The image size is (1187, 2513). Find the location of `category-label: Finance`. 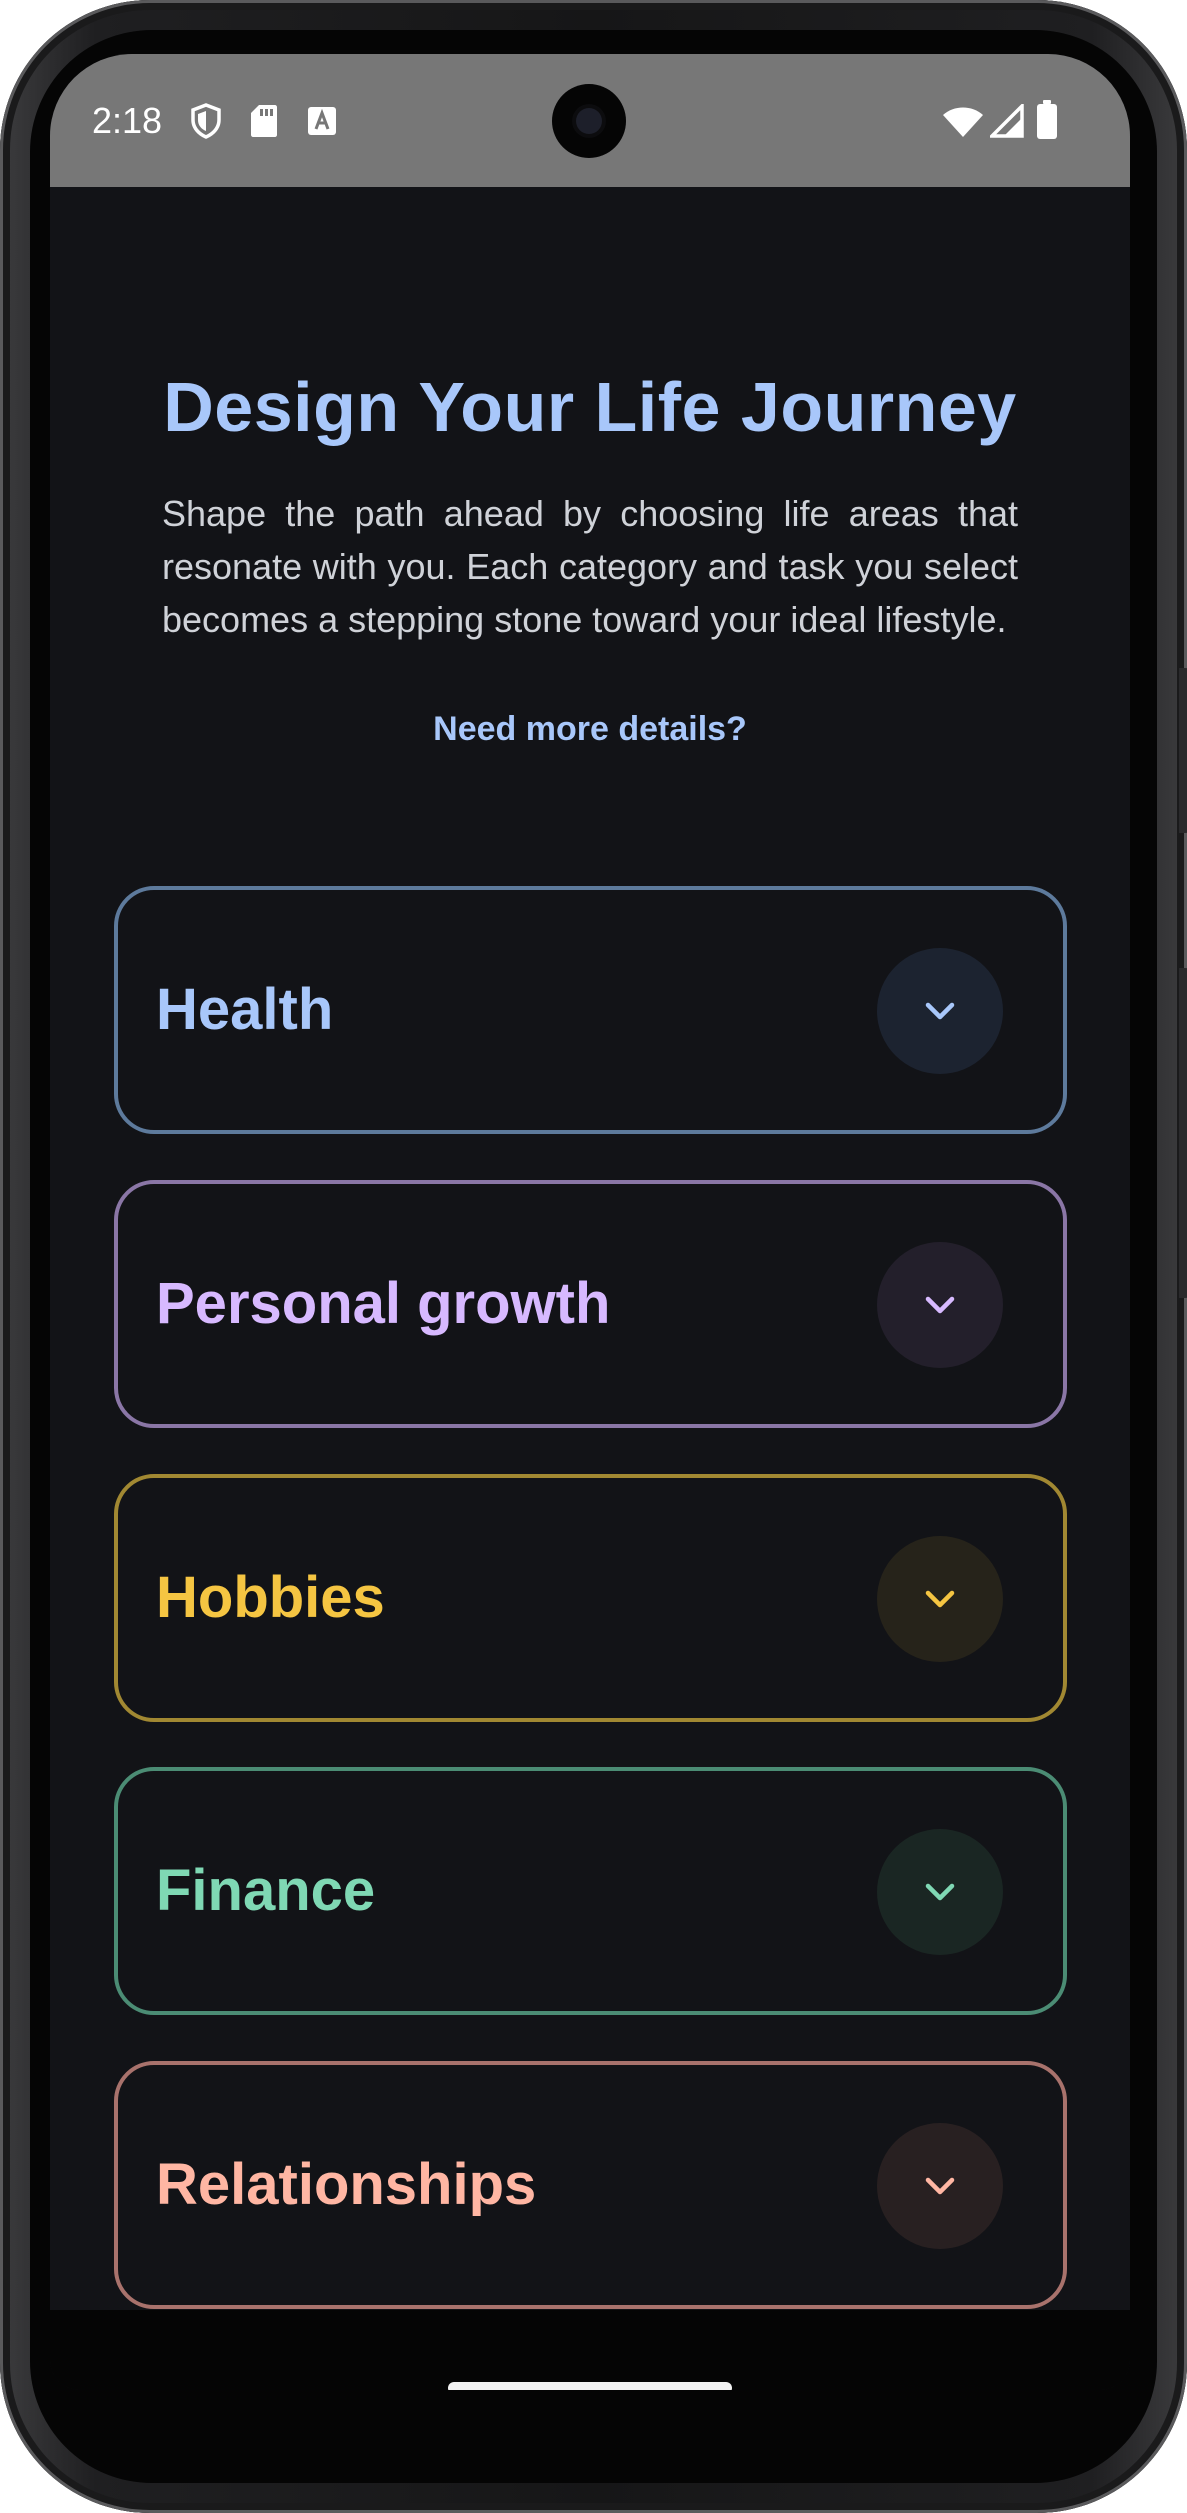

category-label: Finance is located at coordinates (266, 1890).